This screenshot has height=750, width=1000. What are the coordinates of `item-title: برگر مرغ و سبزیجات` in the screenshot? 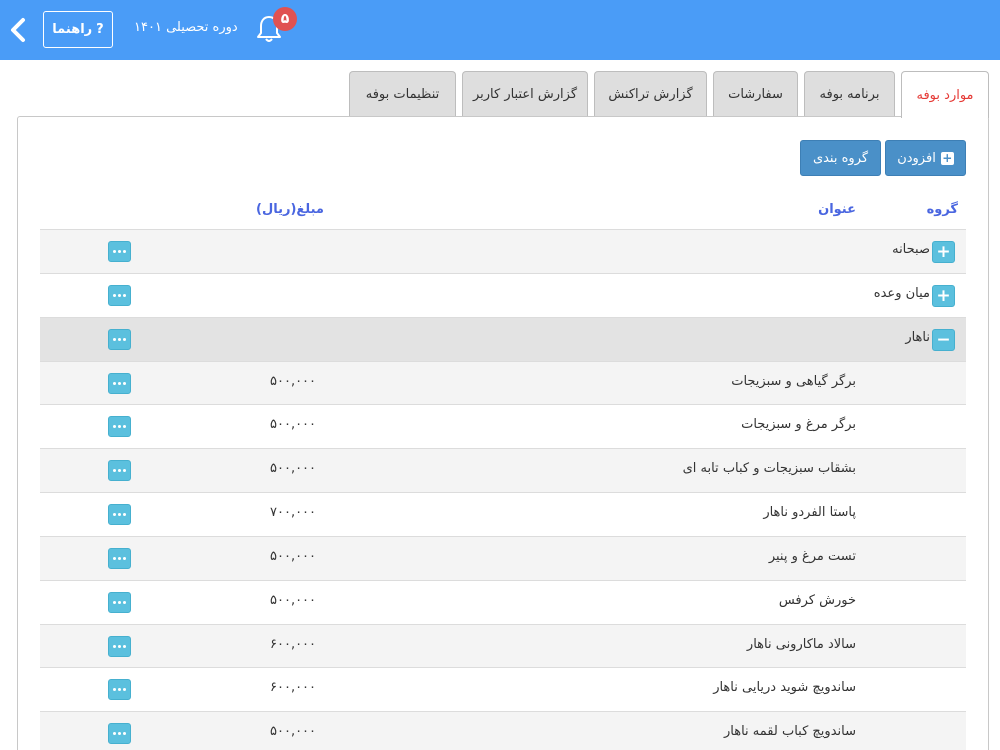 It's located at (798, 424).